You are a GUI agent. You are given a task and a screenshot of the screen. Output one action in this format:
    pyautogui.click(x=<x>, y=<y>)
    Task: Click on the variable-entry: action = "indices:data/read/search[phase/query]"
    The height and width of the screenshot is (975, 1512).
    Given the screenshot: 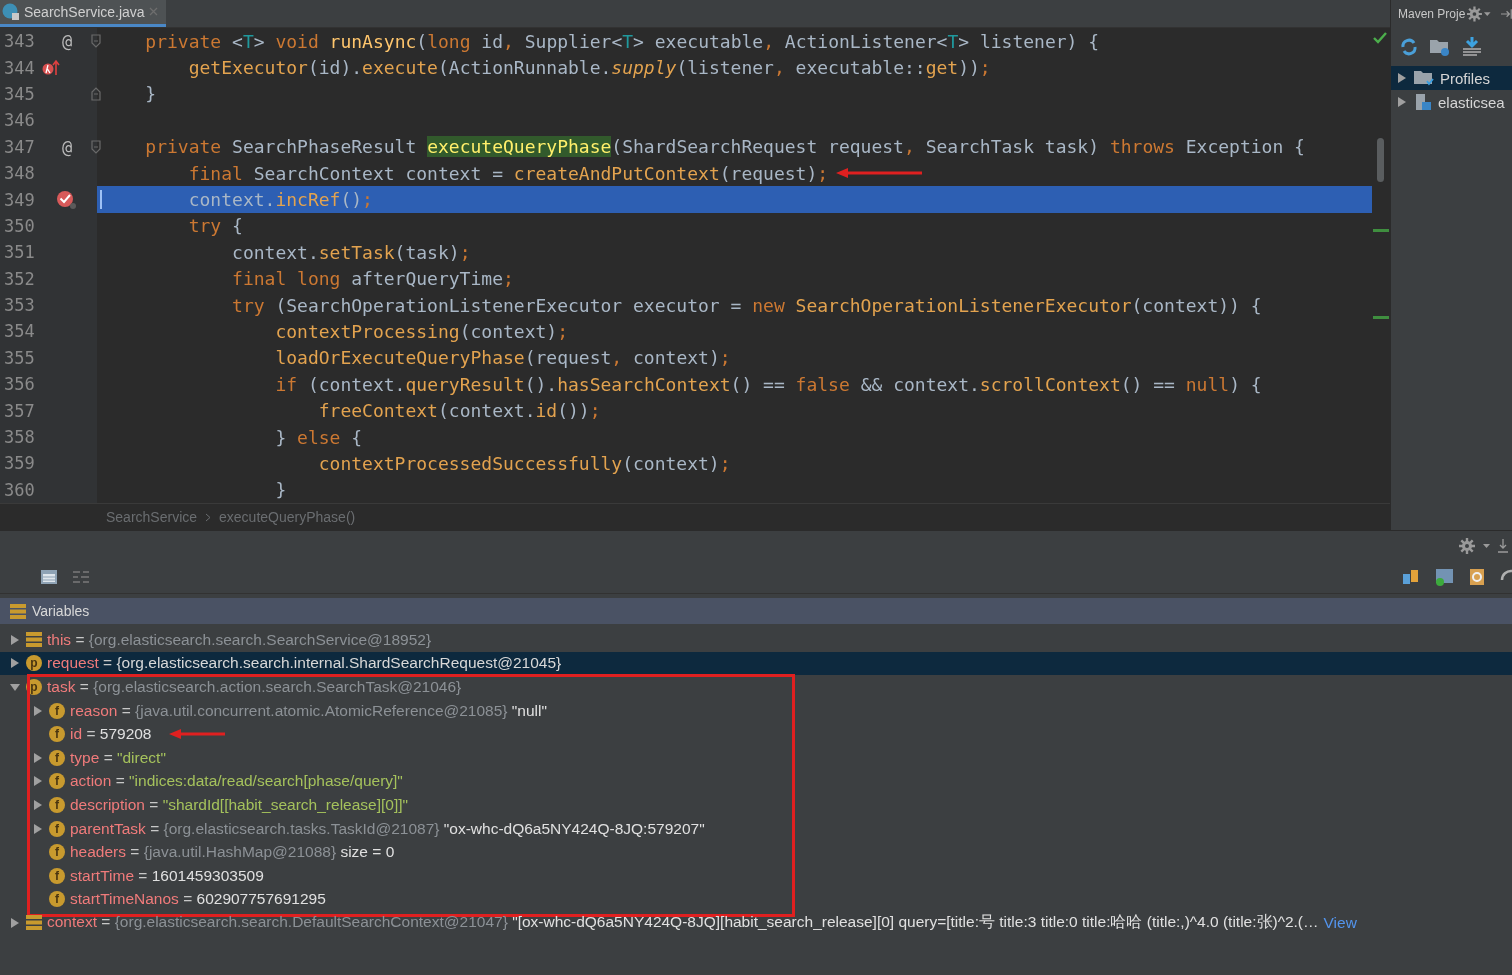 What is the action you would take?
    pyautogui.click(x=236, y=781)
    